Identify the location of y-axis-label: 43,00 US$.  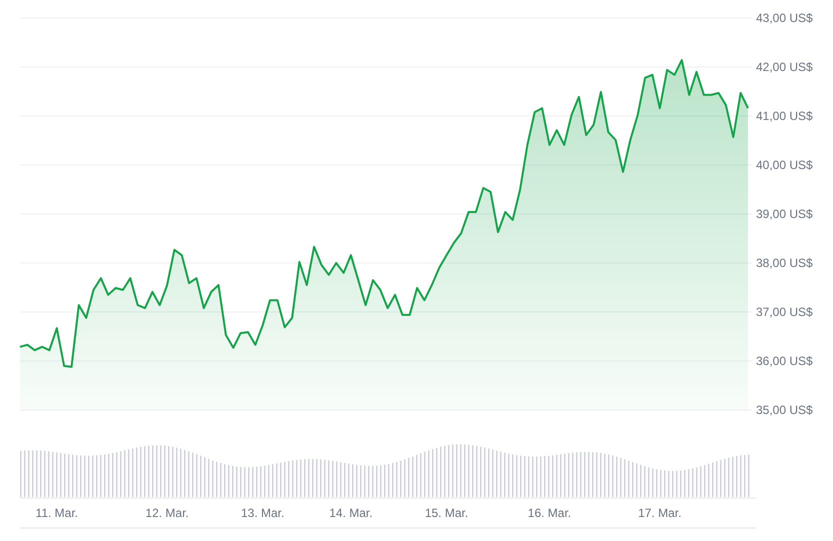
(784, 18).